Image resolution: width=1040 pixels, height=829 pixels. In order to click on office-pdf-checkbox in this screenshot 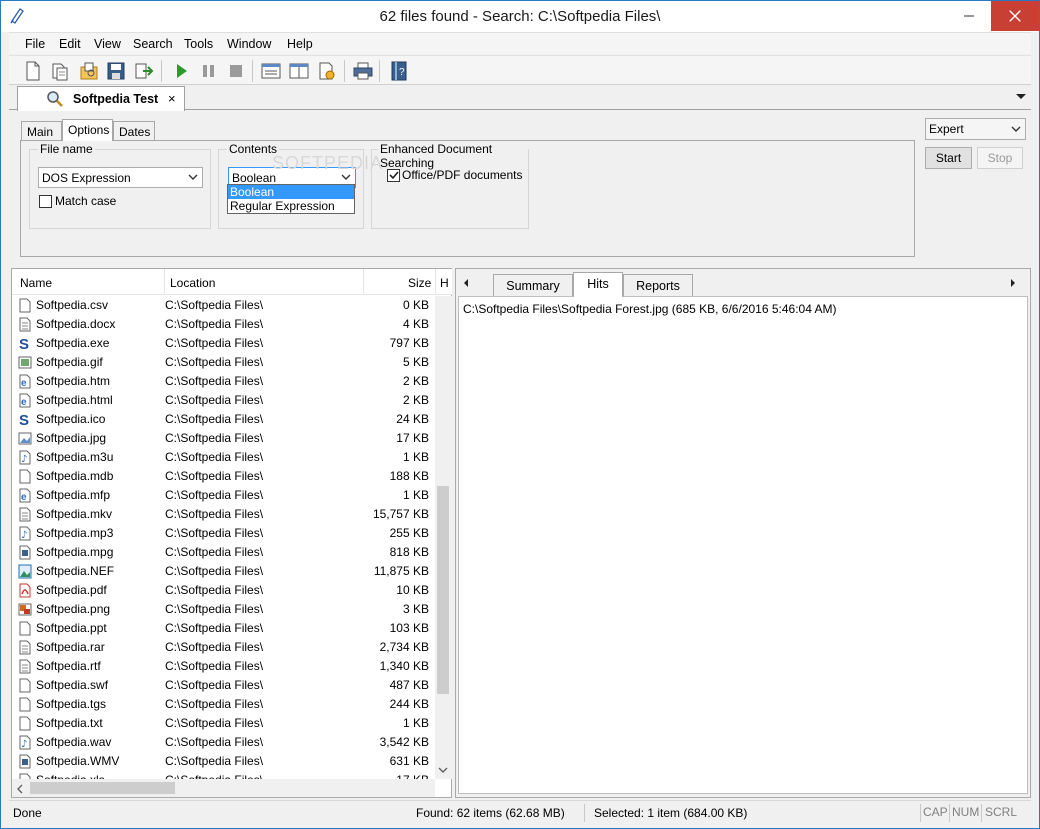, I will do `click(393, 175)`.